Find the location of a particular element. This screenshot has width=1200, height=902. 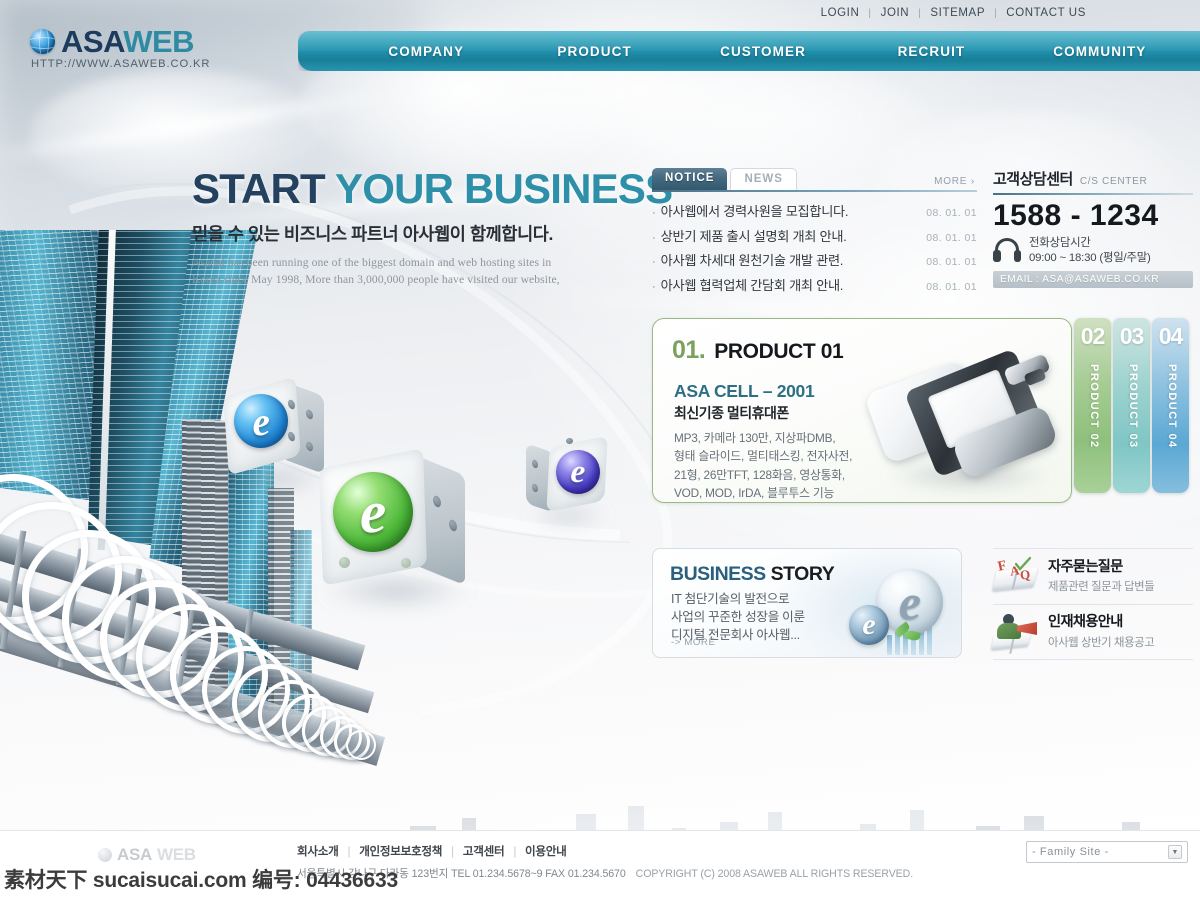

contact-us-link: CONTACT US is located at coordinates (1046, 13).